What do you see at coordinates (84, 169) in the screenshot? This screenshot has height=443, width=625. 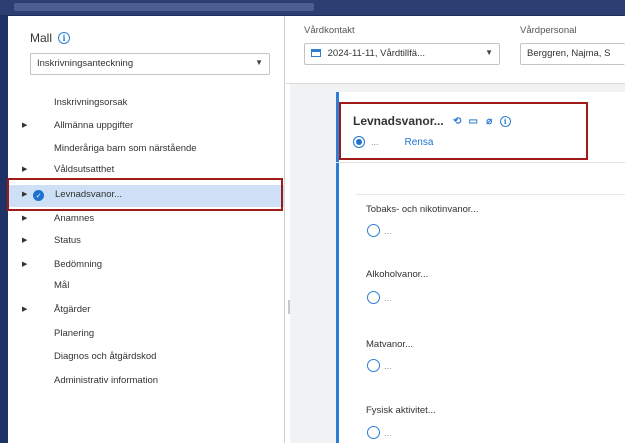 I see `sidebar-item-label: Våldsutsatthet` at bounding box center [84, 169].